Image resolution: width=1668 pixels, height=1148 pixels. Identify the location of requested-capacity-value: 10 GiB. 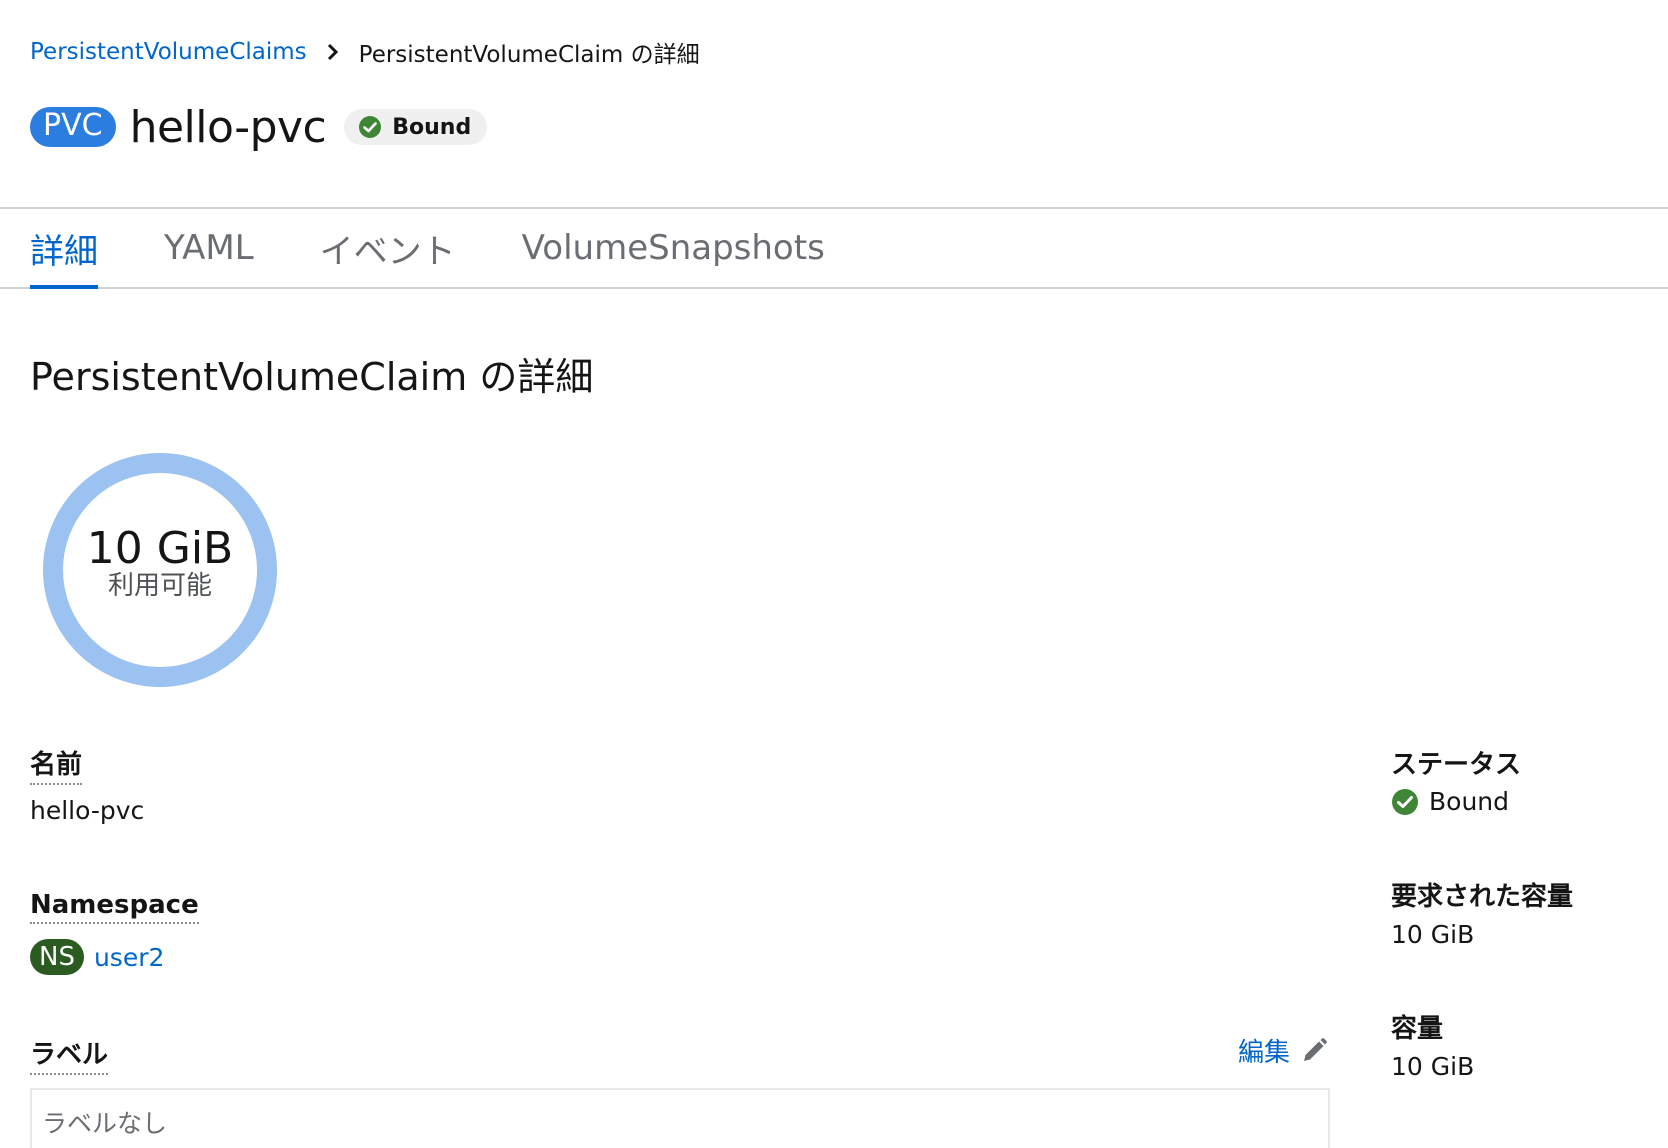
(1433, 934).